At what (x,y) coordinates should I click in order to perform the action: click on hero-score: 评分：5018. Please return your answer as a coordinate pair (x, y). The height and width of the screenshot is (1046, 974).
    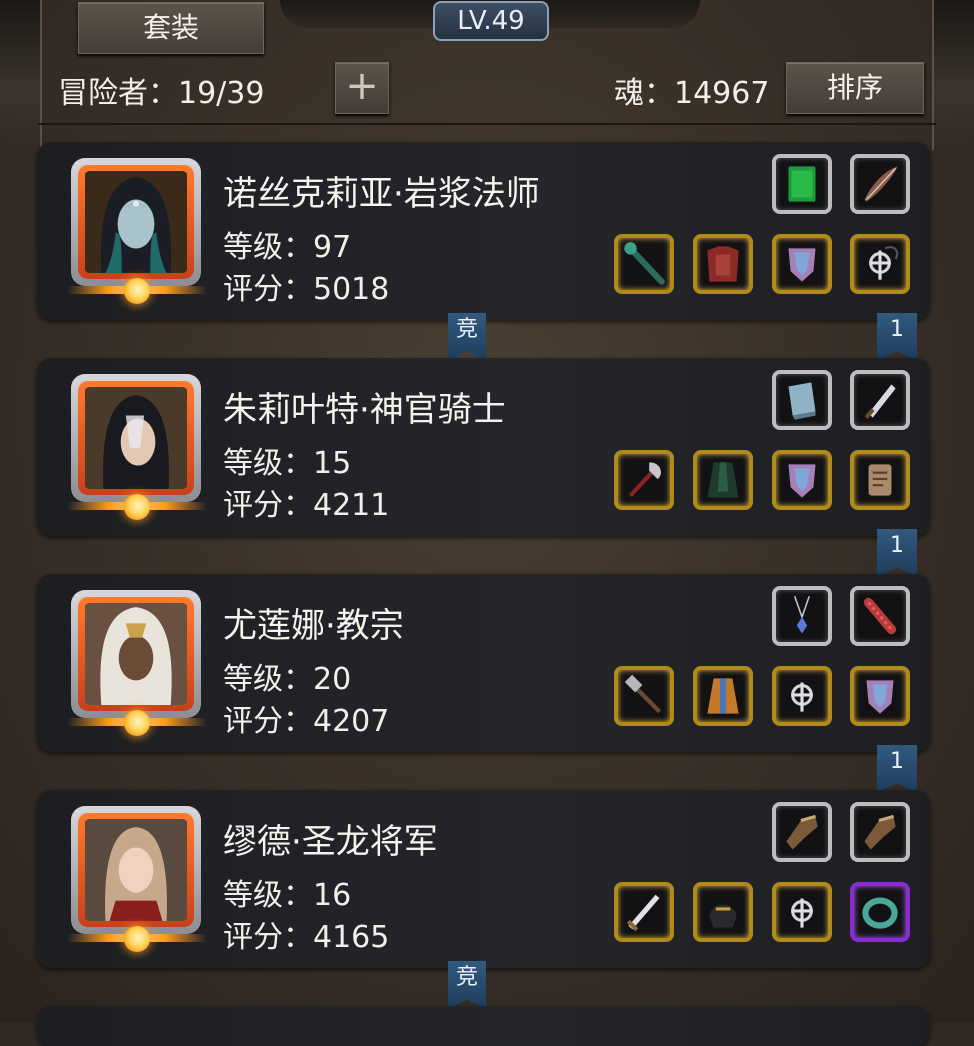
    Looking at the image, I should click on (306, 289).